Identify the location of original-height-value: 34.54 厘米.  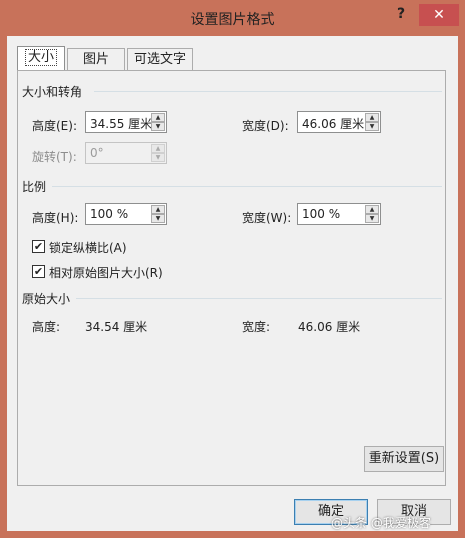
(116, 327).